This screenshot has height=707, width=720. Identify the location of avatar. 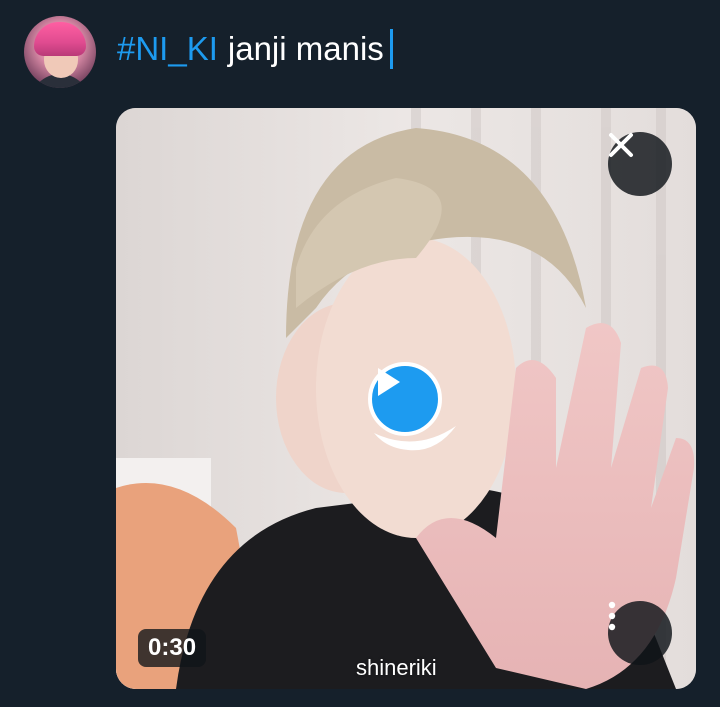
(60, 52).